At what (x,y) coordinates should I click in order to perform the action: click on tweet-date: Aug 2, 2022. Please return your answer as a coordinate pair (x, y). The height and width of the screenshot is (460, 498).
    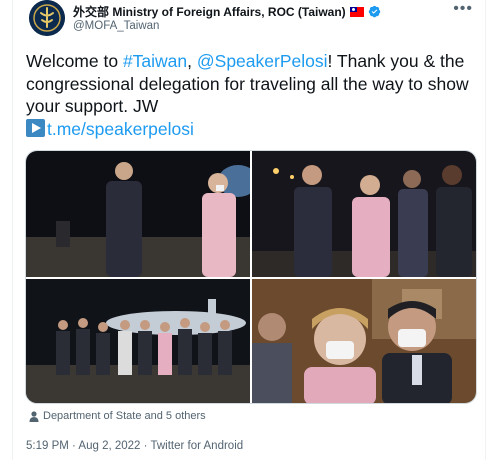
    Looking at the image, I should click on (109, 446).